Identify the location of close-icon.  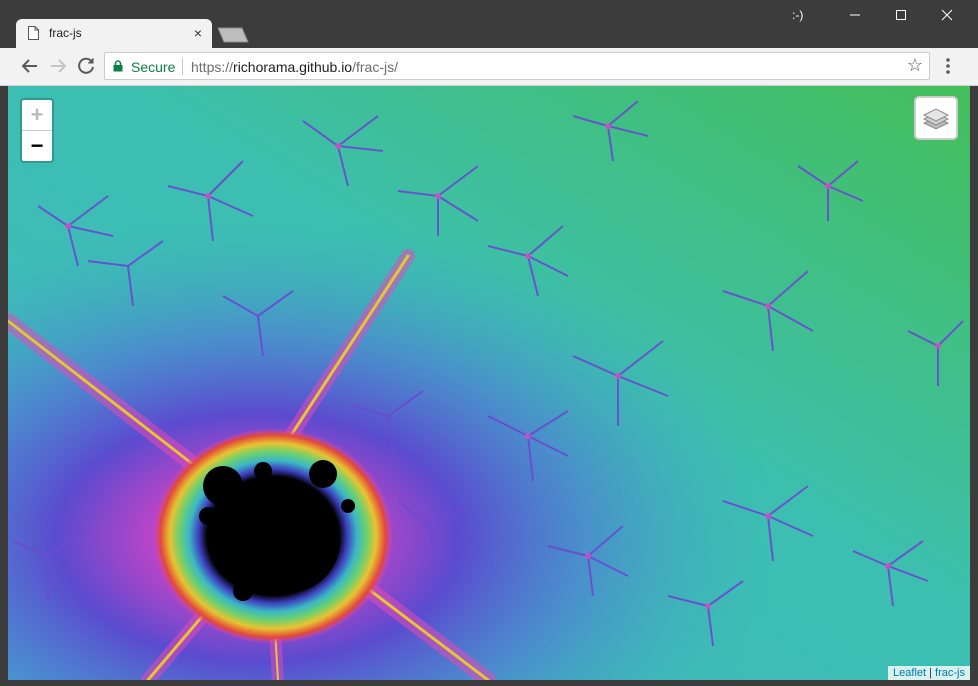
(947, 15).